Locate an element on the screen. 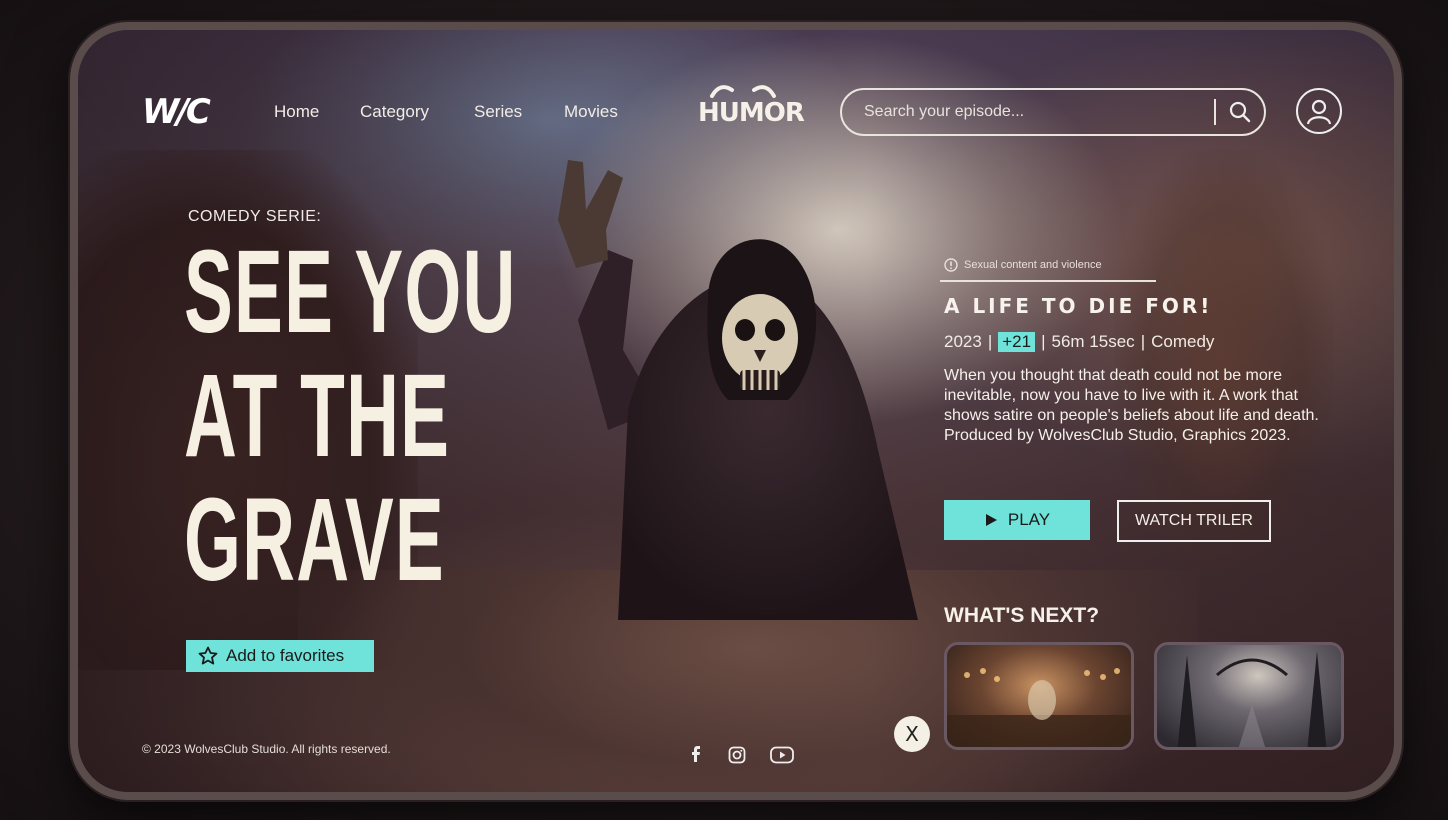  series-title-line: GRAVE is located at coordinates (314, 540).